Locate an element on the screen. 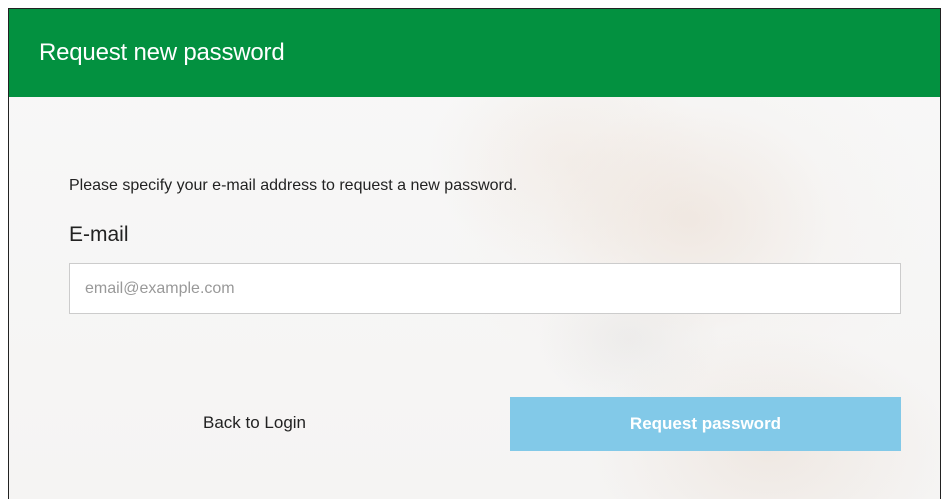 The width and height of the screenshot is (951, 499). back-to-login-link: Back to Login is located at coordinates (254, 423).